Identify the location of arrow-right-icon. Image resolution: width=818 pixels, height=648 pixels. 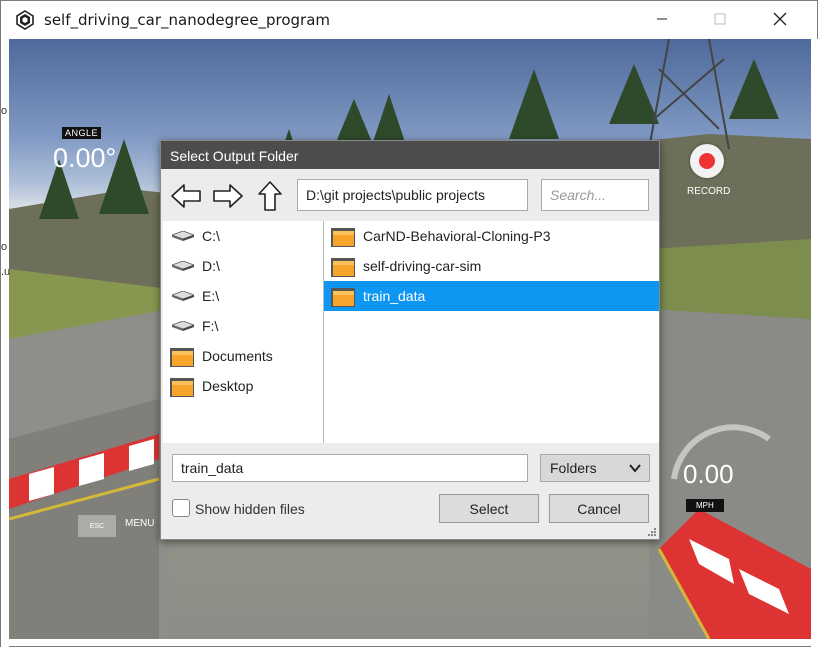
(228, 196).